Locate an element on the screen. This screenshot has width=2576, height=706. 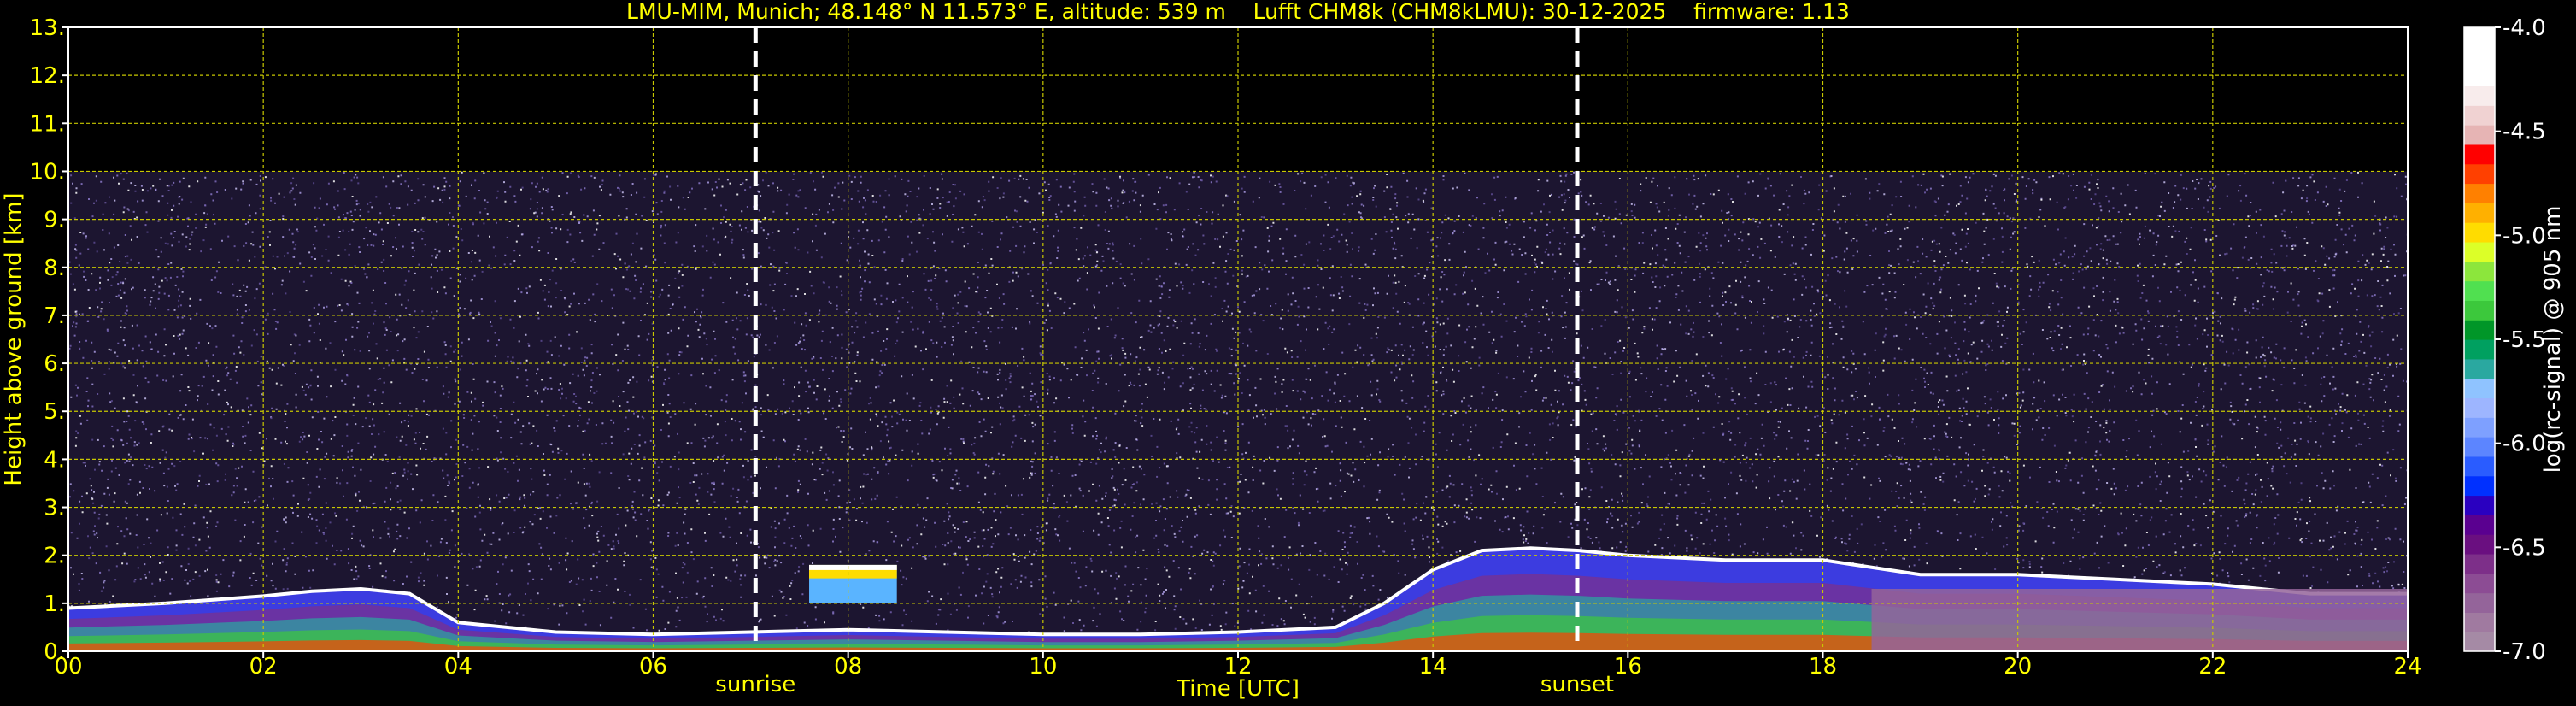
x-axis-label: Time [UTC] is located at coordinates (1238, 689).